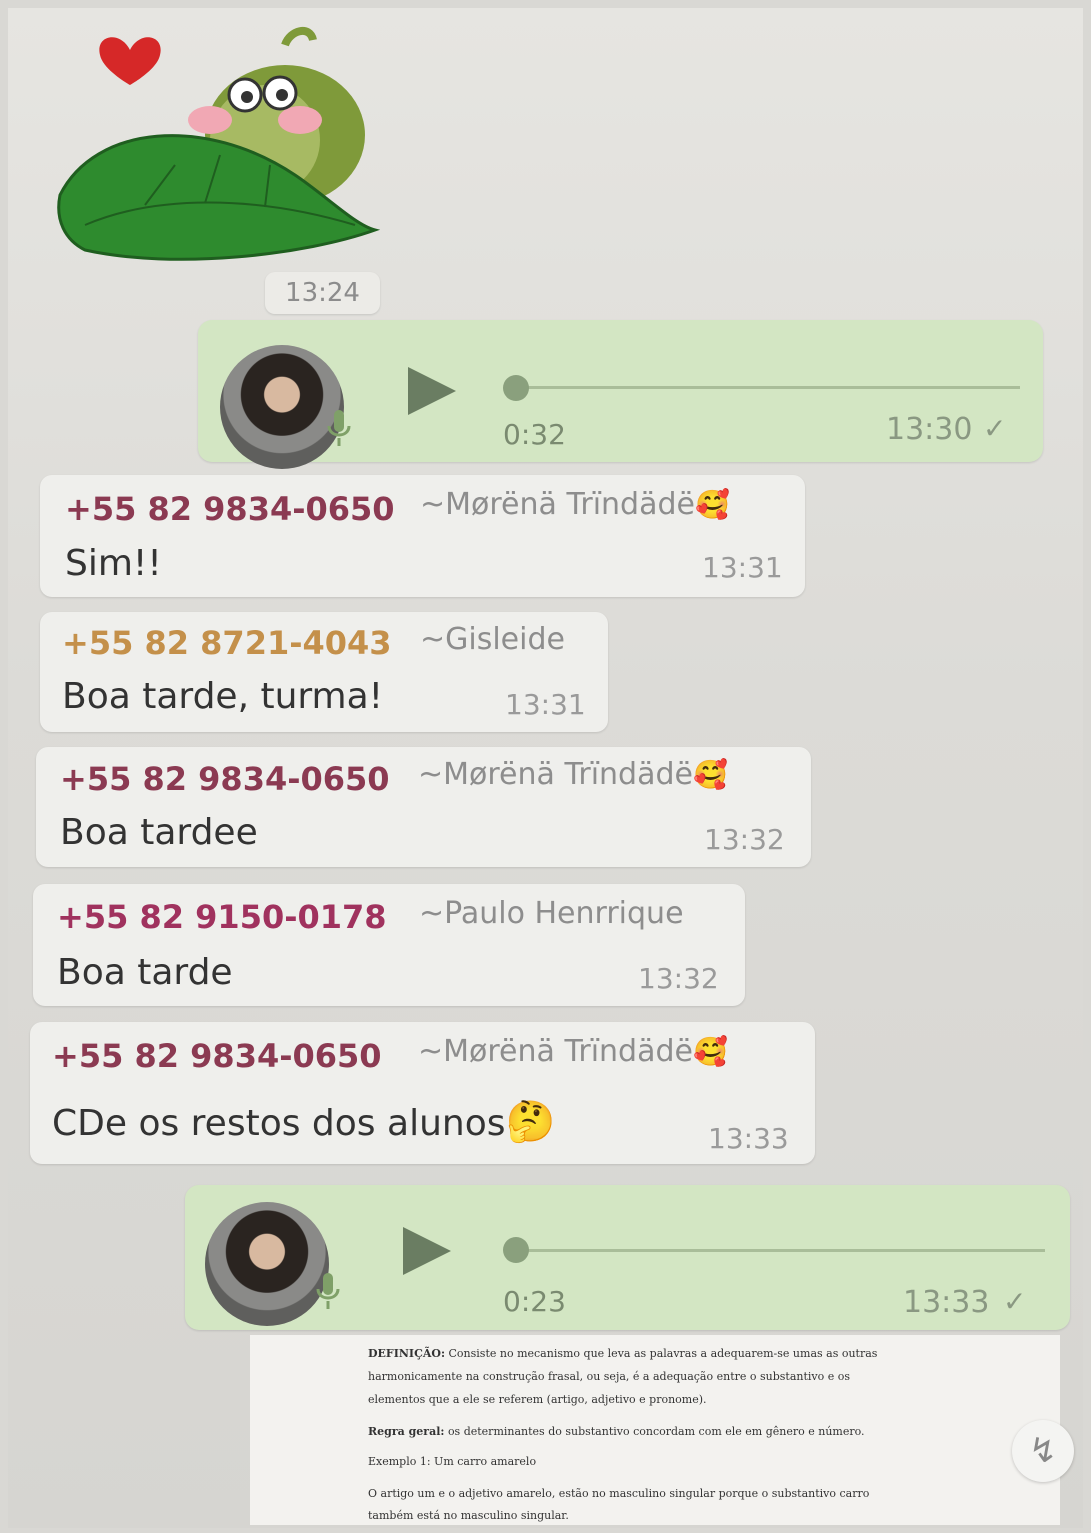  What do you see at coordinates (530, 1122) in the screenshot?
I see `thinking-face-emoji-icon: 🤔` at bounding box center [530, 1122].